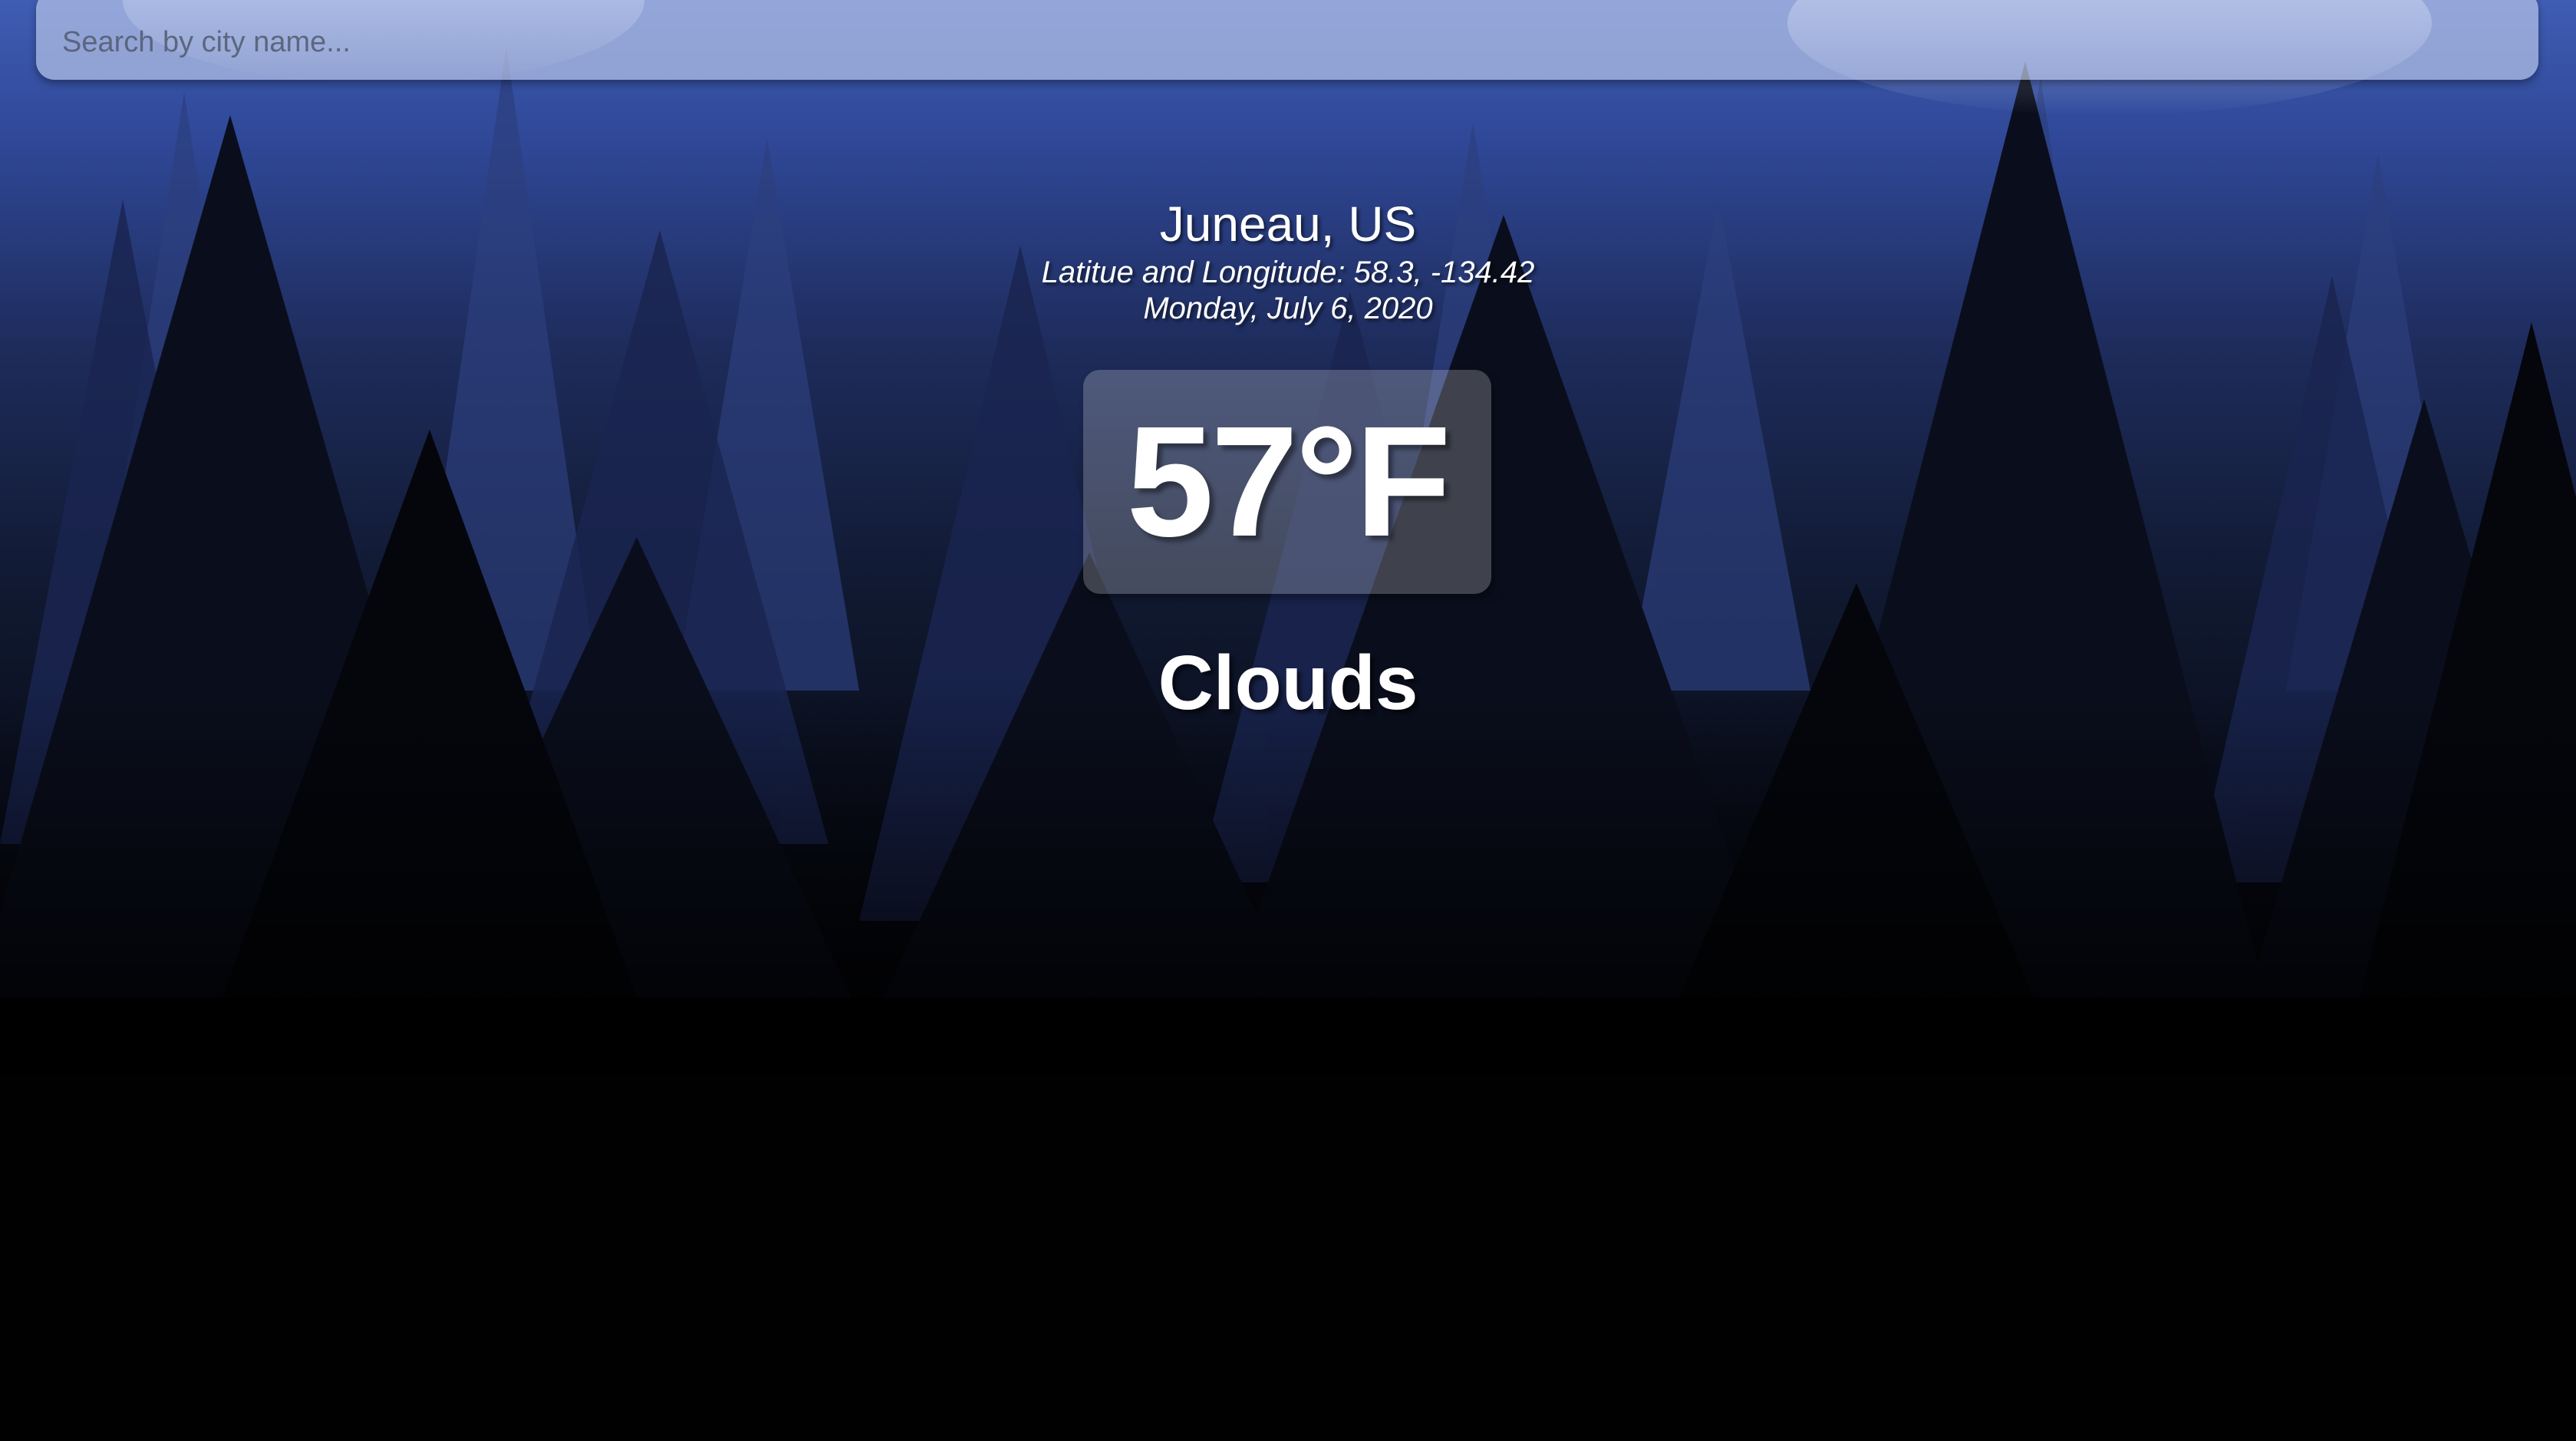 The height and width of the screenshot is (1441, 2576). What do you see at coordinates (1288, 308) in the screenshot?
I see `date-text: Monday, July 6, 2020` at bounding box center [1288, 308].